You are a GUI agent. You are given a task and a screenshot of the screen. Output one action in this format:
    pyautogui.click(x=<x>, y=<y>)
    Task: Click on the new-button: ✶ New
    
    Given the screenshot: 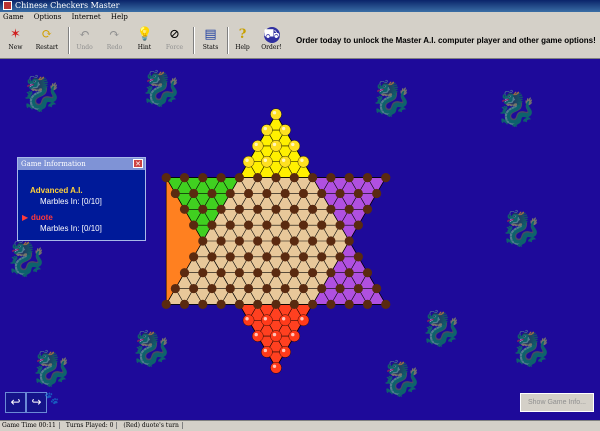 What is the action you would take?
    pyautogui.click(x=15, y=40)
    